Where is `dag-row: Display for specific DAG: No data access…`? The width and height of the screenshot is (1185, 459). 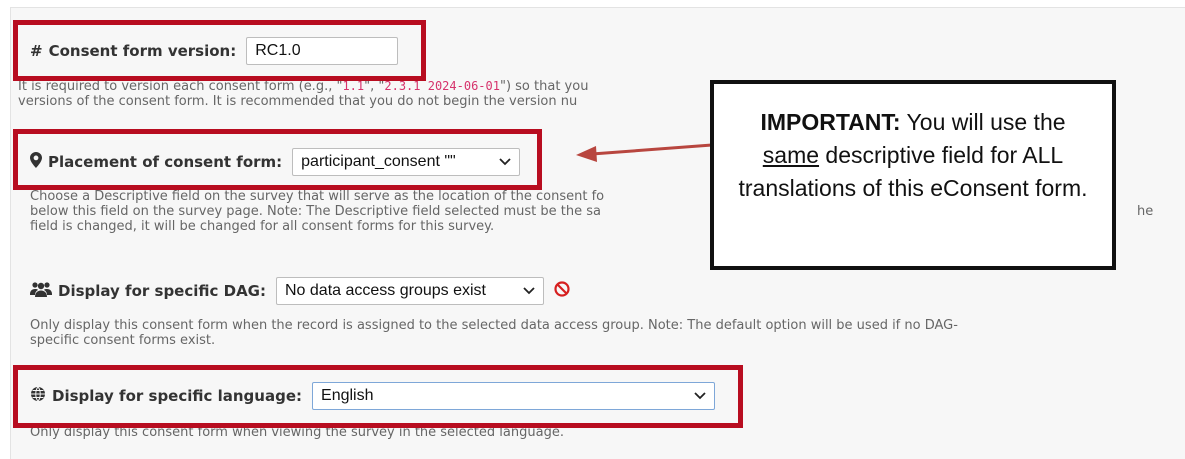
dag-row: Display for specific DAG: No data access… is located at coordinates (300, 291).